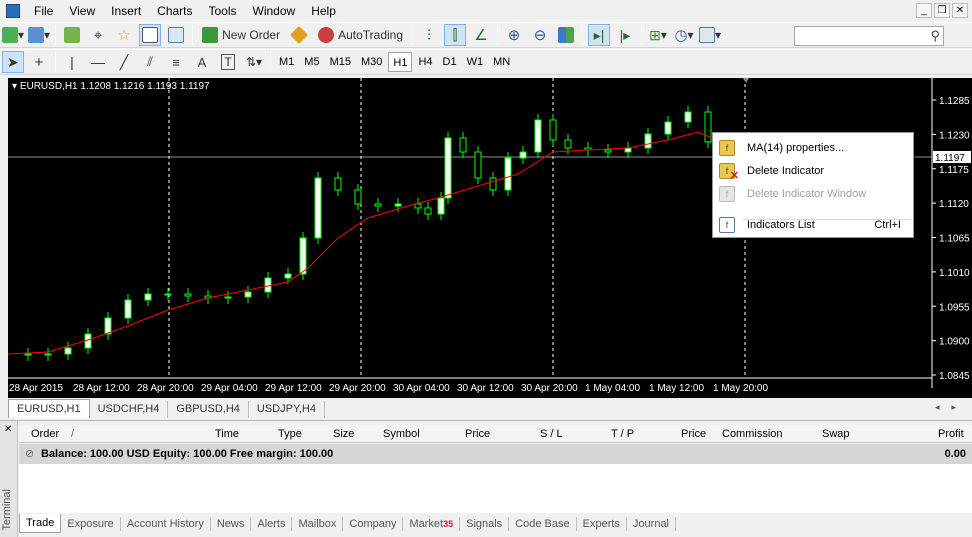 The width and height of the screenshot is (972, 537). Describe the element at coordinates (241, 35) in the screenshot. I see `new-order-button: New Order` at that location.